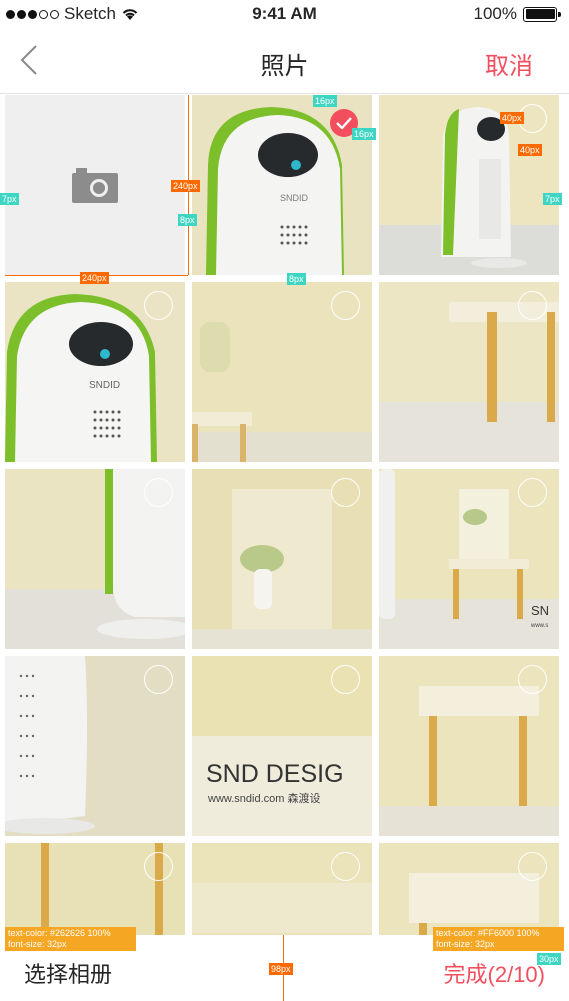 This screenshot has width=569, height=1001. Describe the element at coordinates (296, 279) in the screenshot. I see `spec-tag-gap-row: 8px` at that location.